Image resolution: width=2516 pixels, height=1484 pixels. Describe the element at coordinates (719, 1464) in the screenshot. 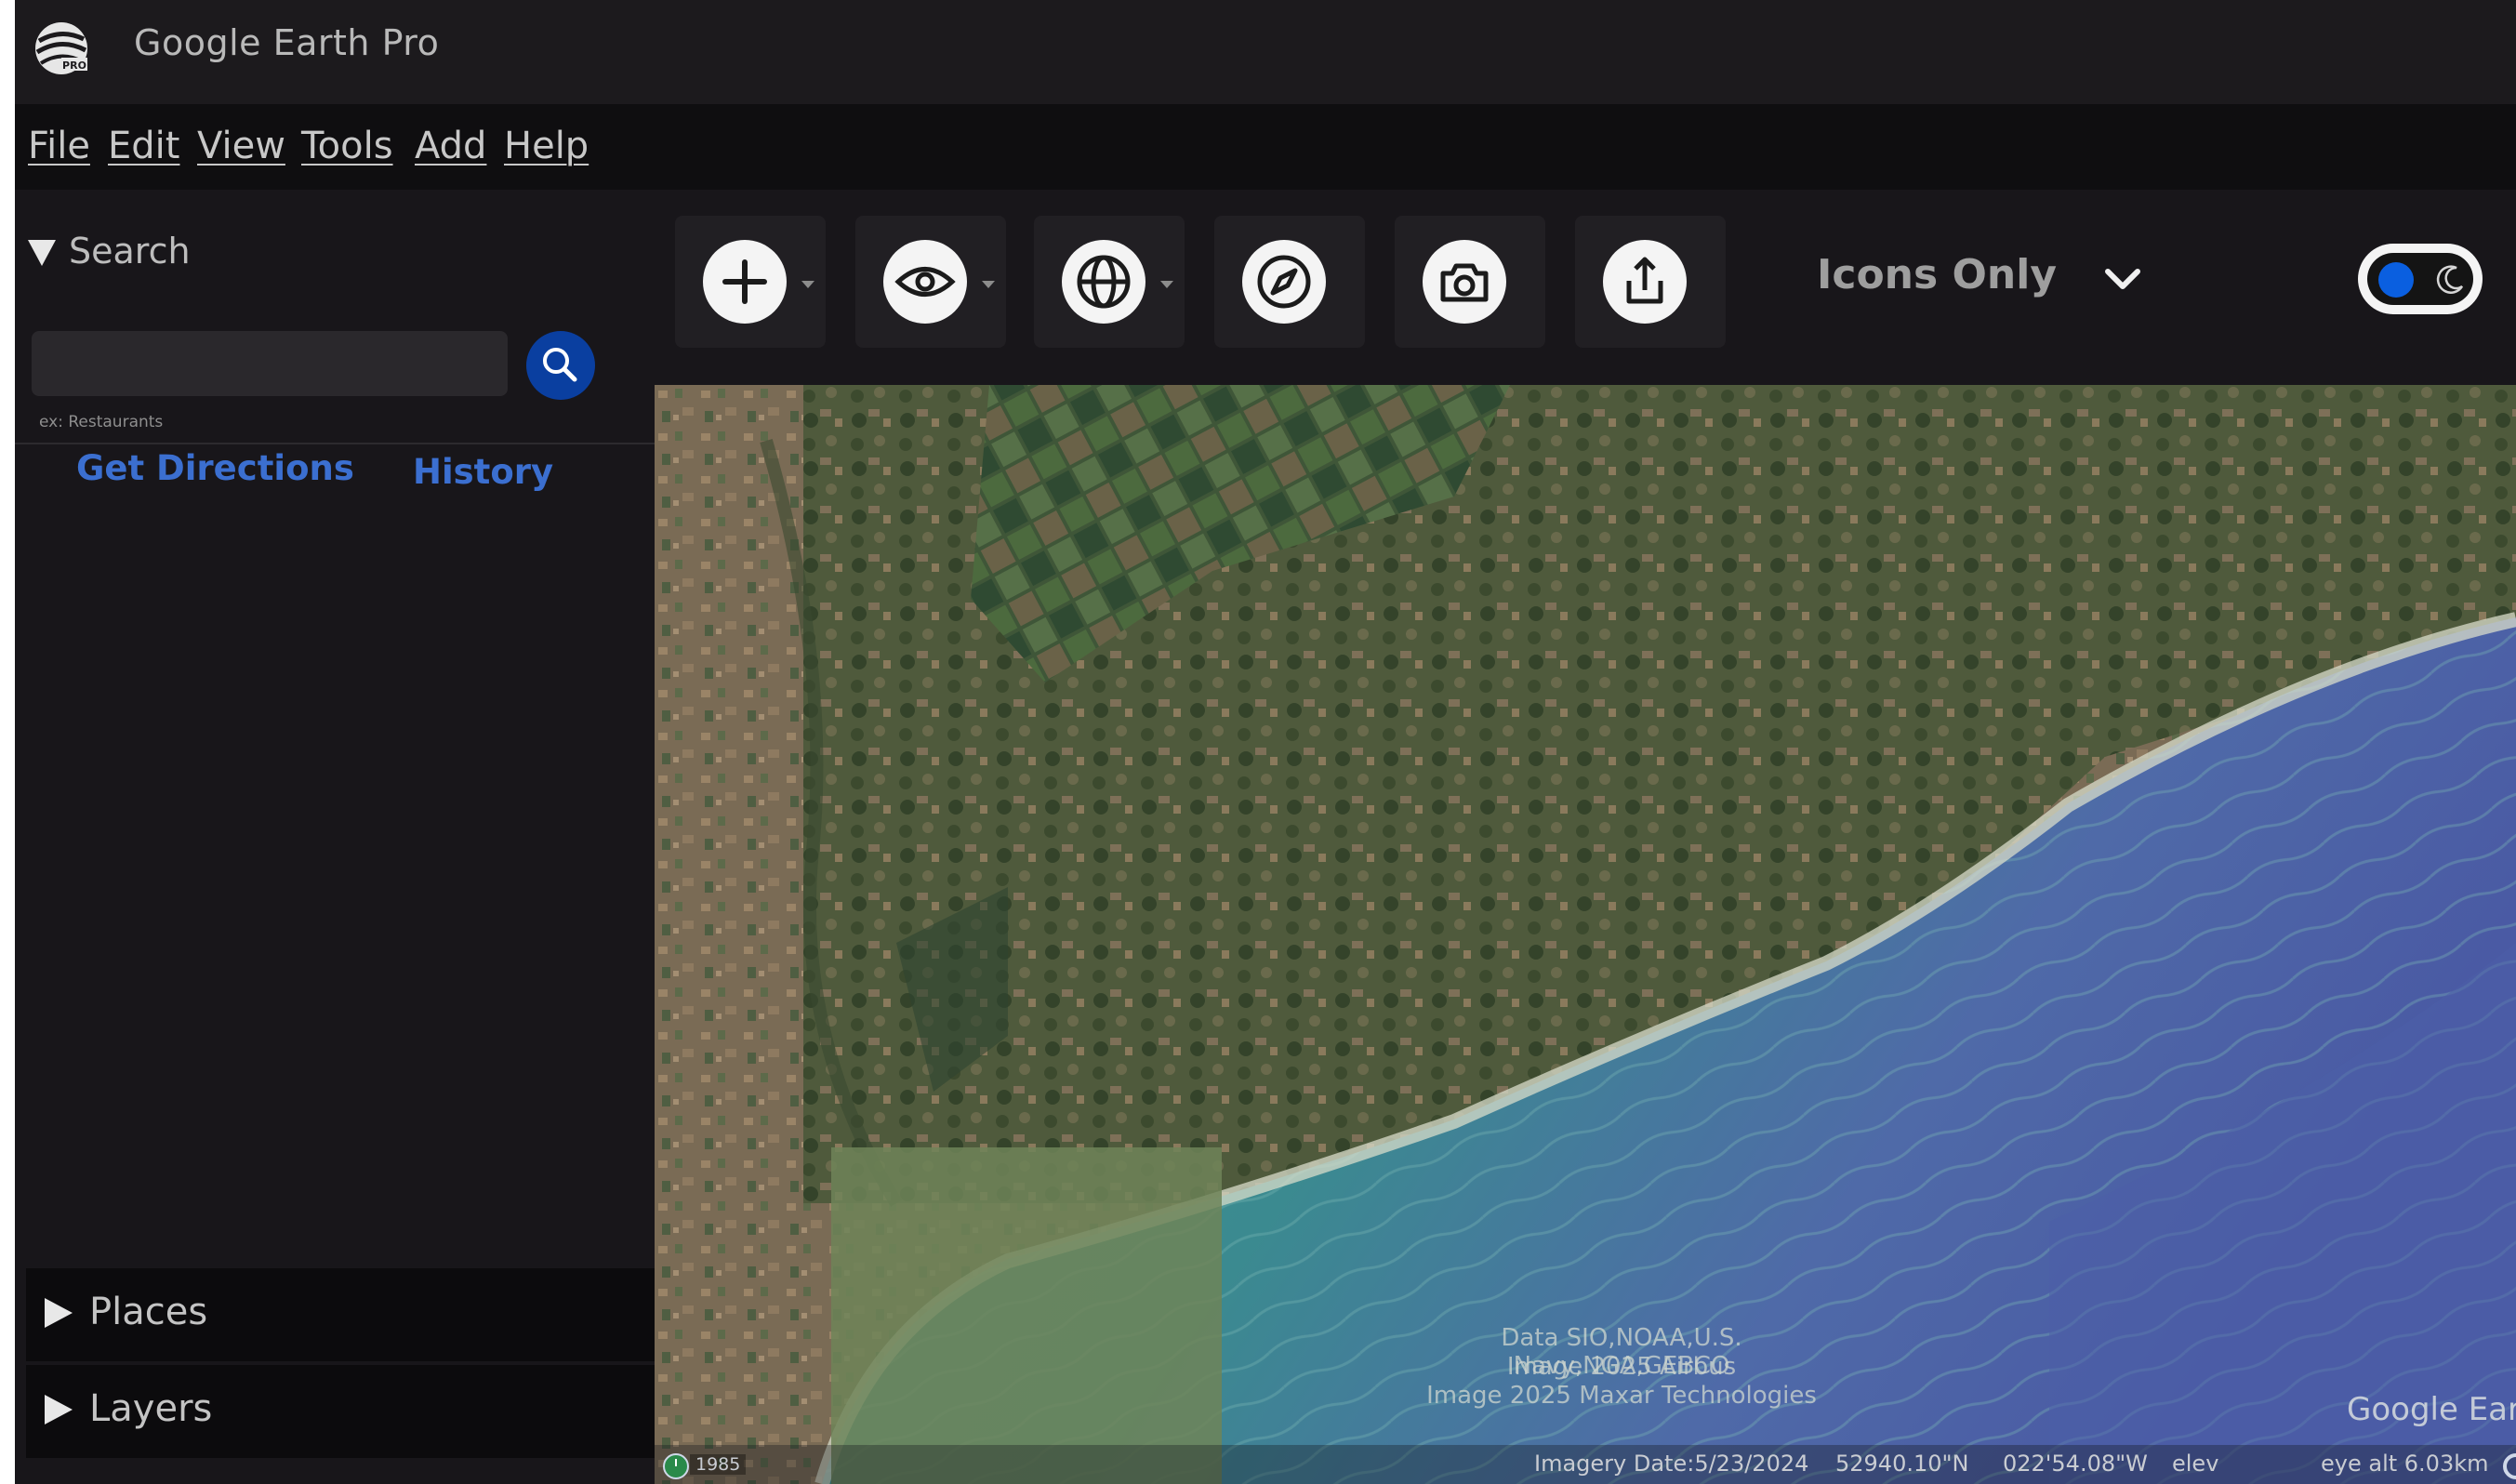

I see `timeline-year: 1985` at that location.